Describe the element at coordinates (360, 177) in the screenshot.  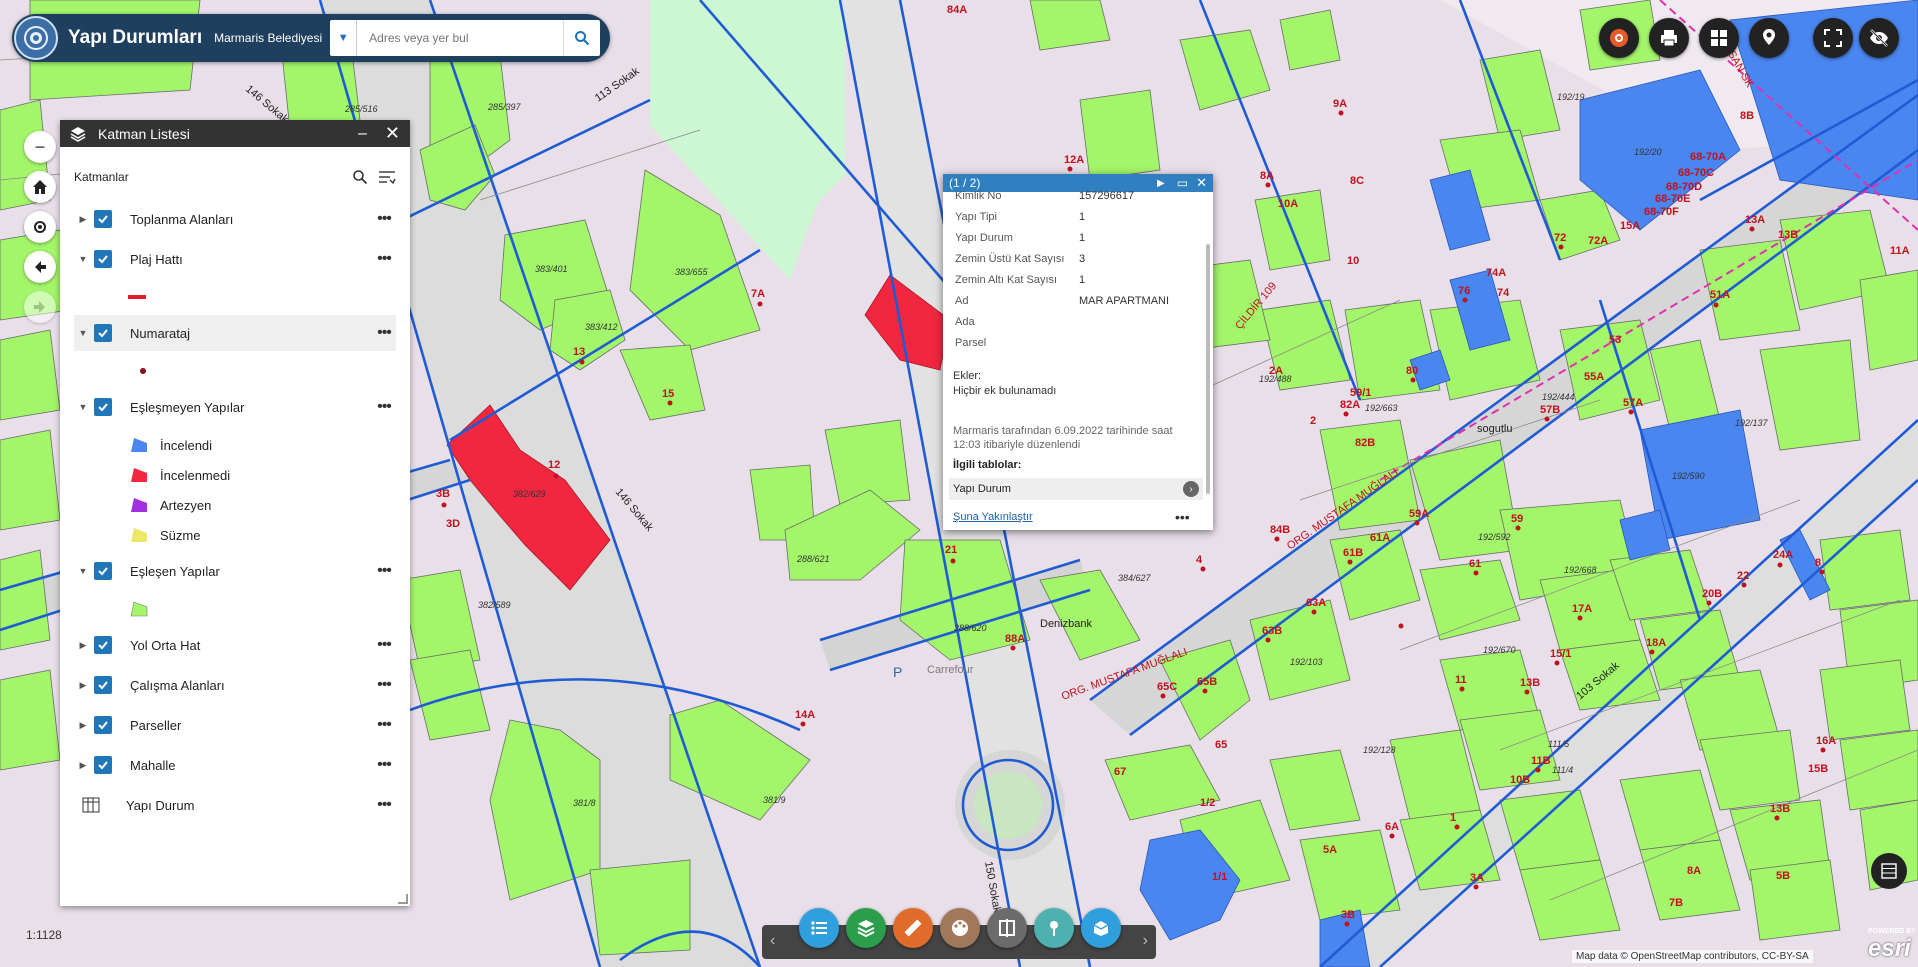
I see `search-icon` at that location.